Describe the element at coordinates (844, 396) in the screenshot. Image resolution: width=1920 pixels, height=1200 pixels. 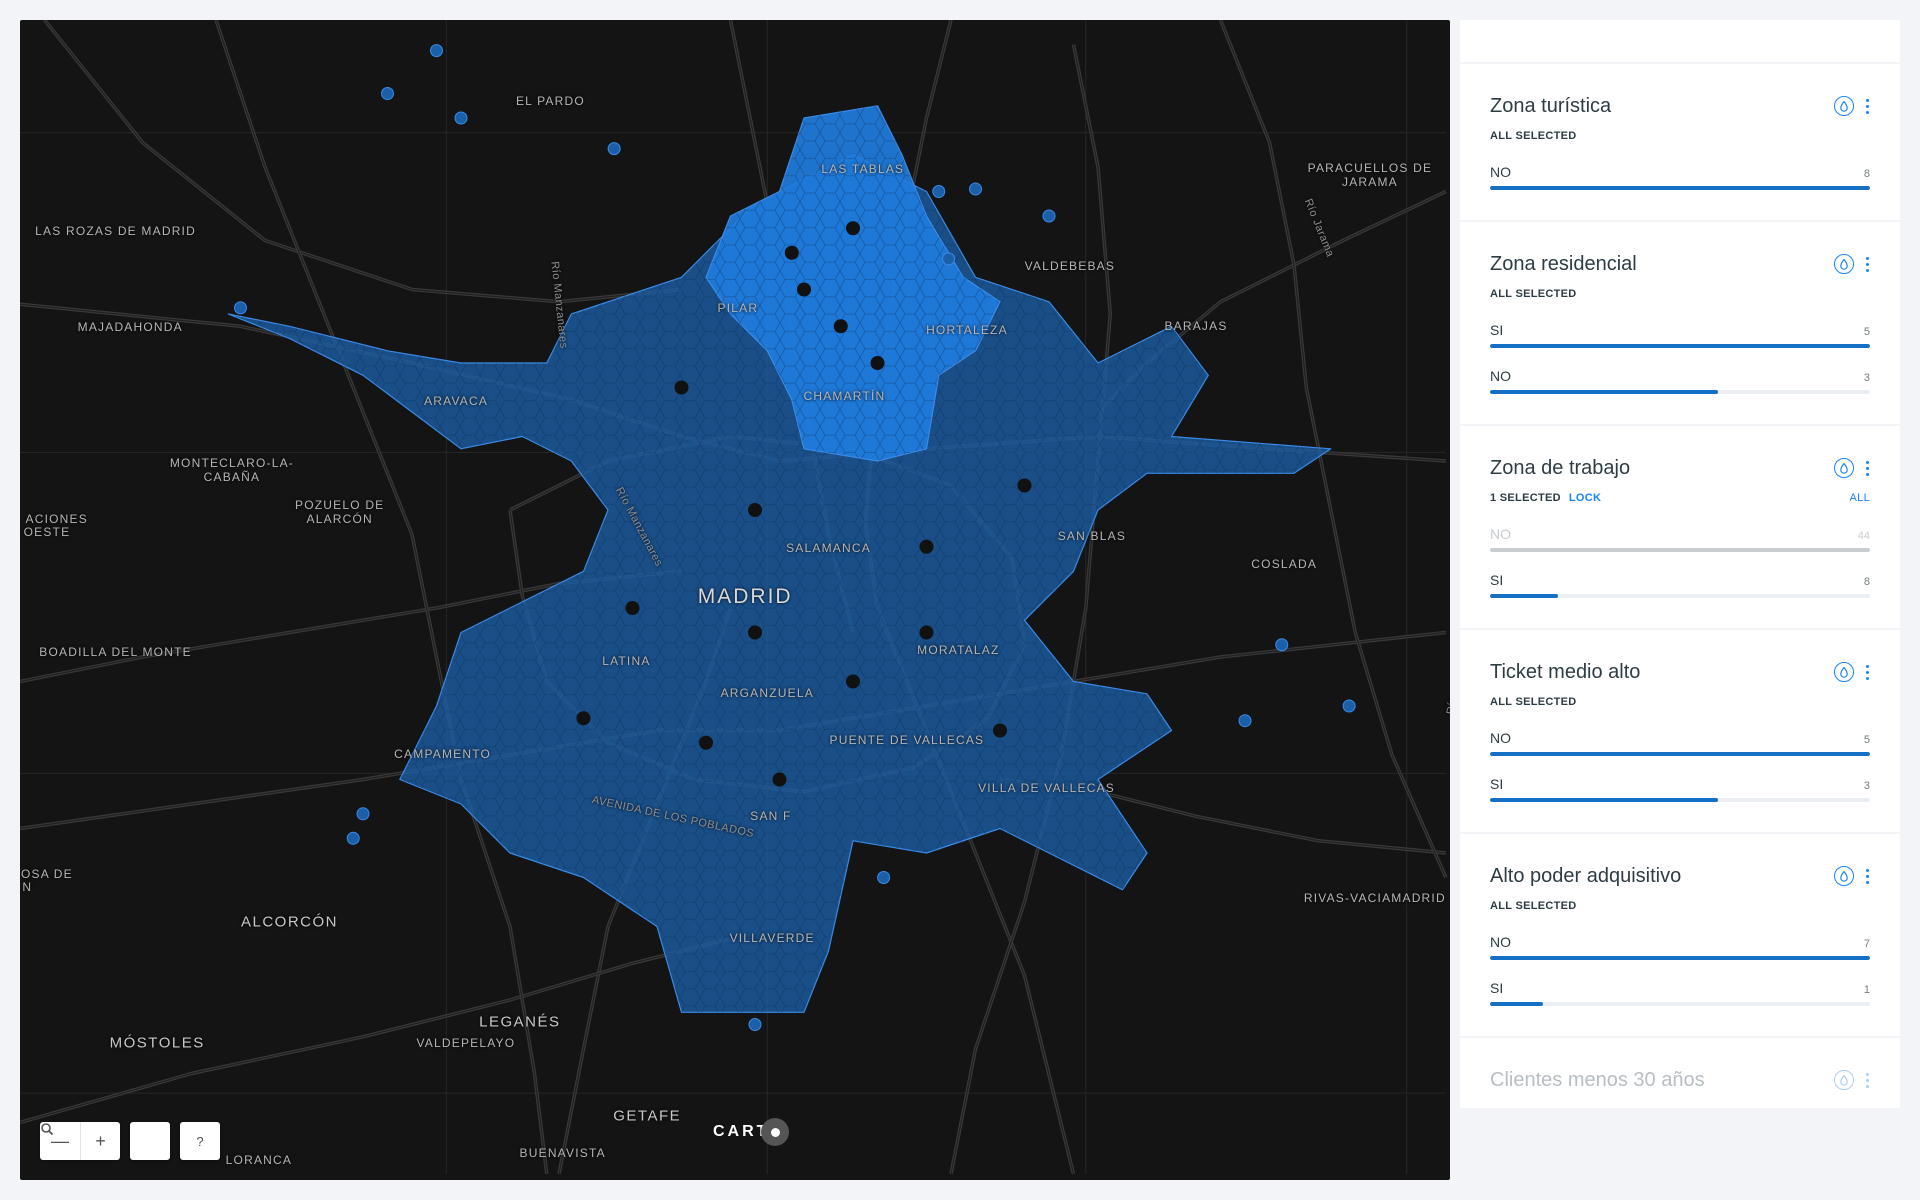
I see `map-place-label: CHAMARTÍN` at that location.